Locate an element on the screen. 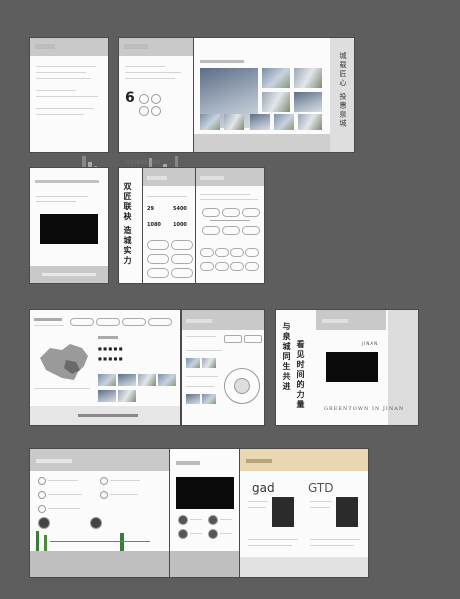 The height and width of the screenshot is (599, 460). gad-logo: gad is located at coordinates (263, 488).